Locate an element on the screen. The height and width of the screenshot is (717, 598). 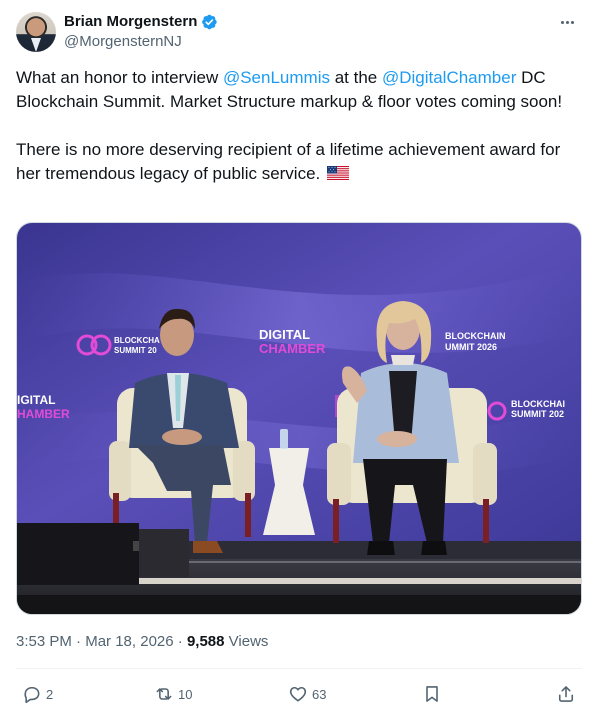
signage-text: UMMIT 2026 is located at coordinates (471, 347).